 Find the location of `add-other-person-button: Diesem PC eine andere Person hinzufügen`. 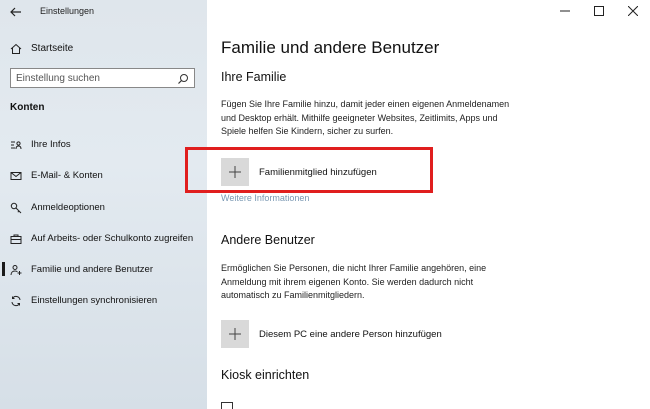

add-other-person-button: Diesem PC eine andere Person hinzufügen is located at coordinates (331, 334).